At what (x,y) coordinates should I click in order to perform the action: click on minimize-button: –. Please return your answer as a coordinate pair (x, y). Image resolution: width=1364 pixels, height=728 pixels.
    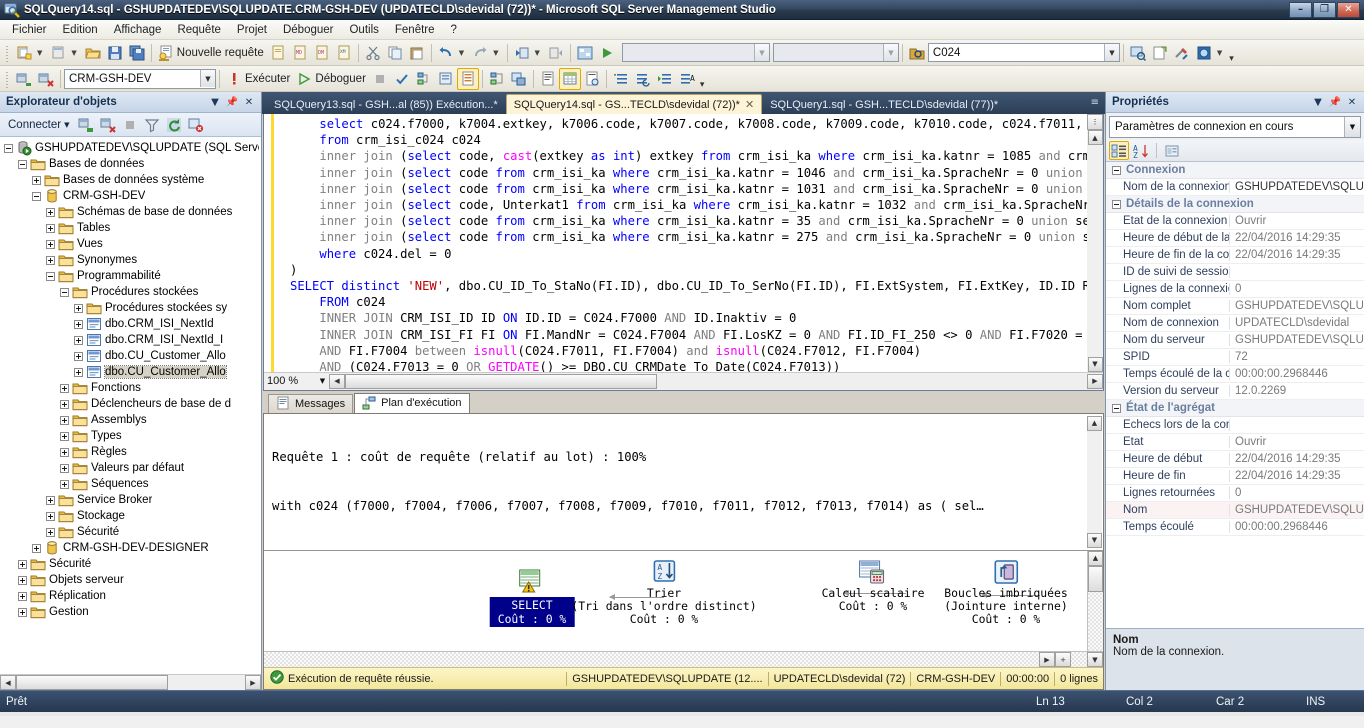
    Looking at the image, I should click on (1300, 9).